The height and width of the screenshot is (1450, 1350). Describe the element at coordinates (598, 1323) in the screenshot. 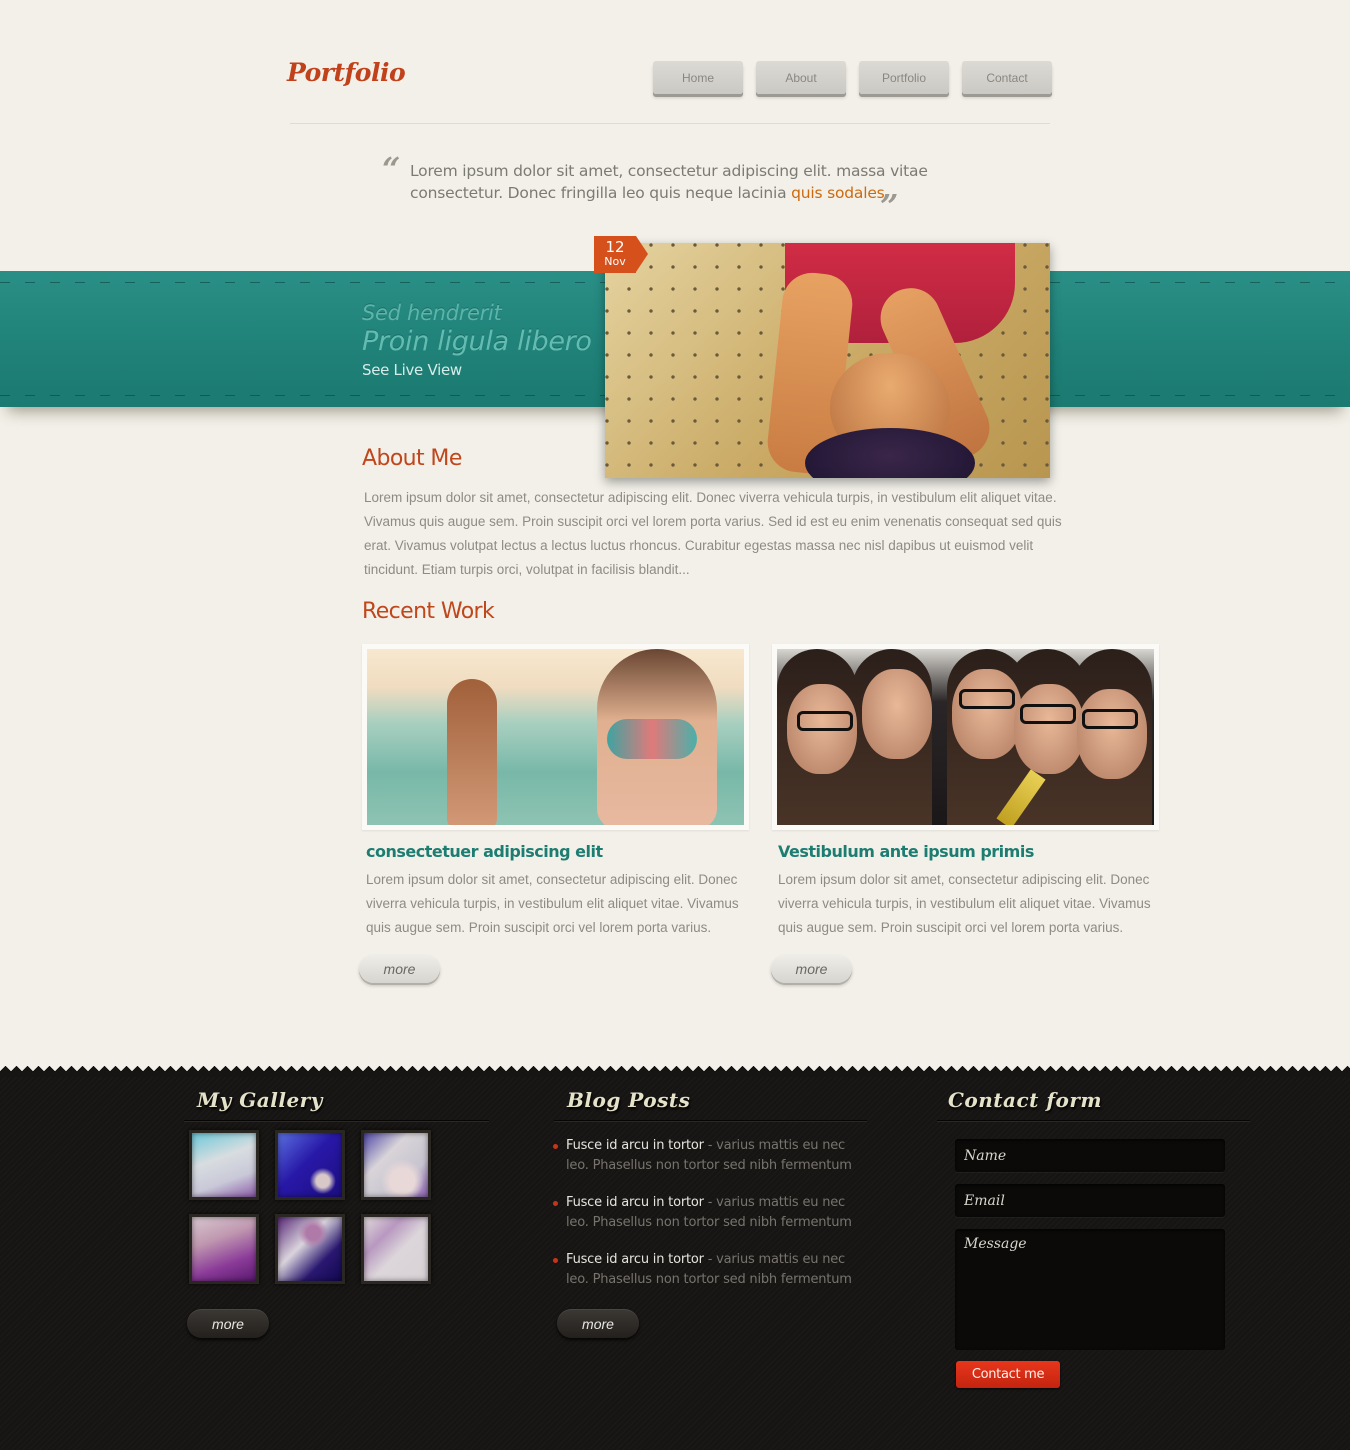

I see `blog-more-button: more` at that location.